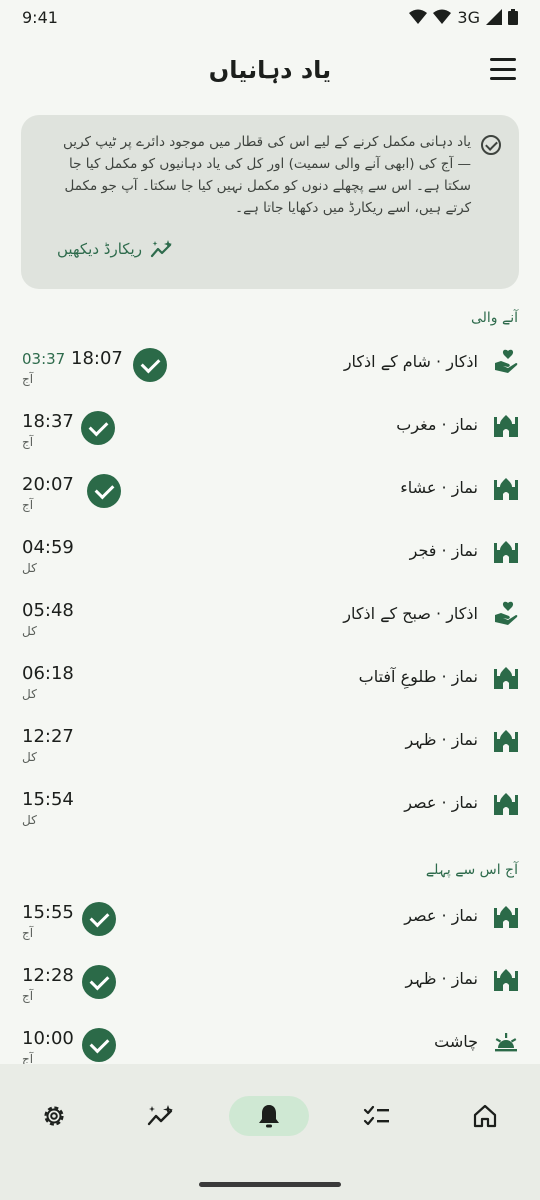  What do you see at coordinates (44, 359) in the screenshot?
I see `original-time: 03:37` at bounding box center [44, 359].